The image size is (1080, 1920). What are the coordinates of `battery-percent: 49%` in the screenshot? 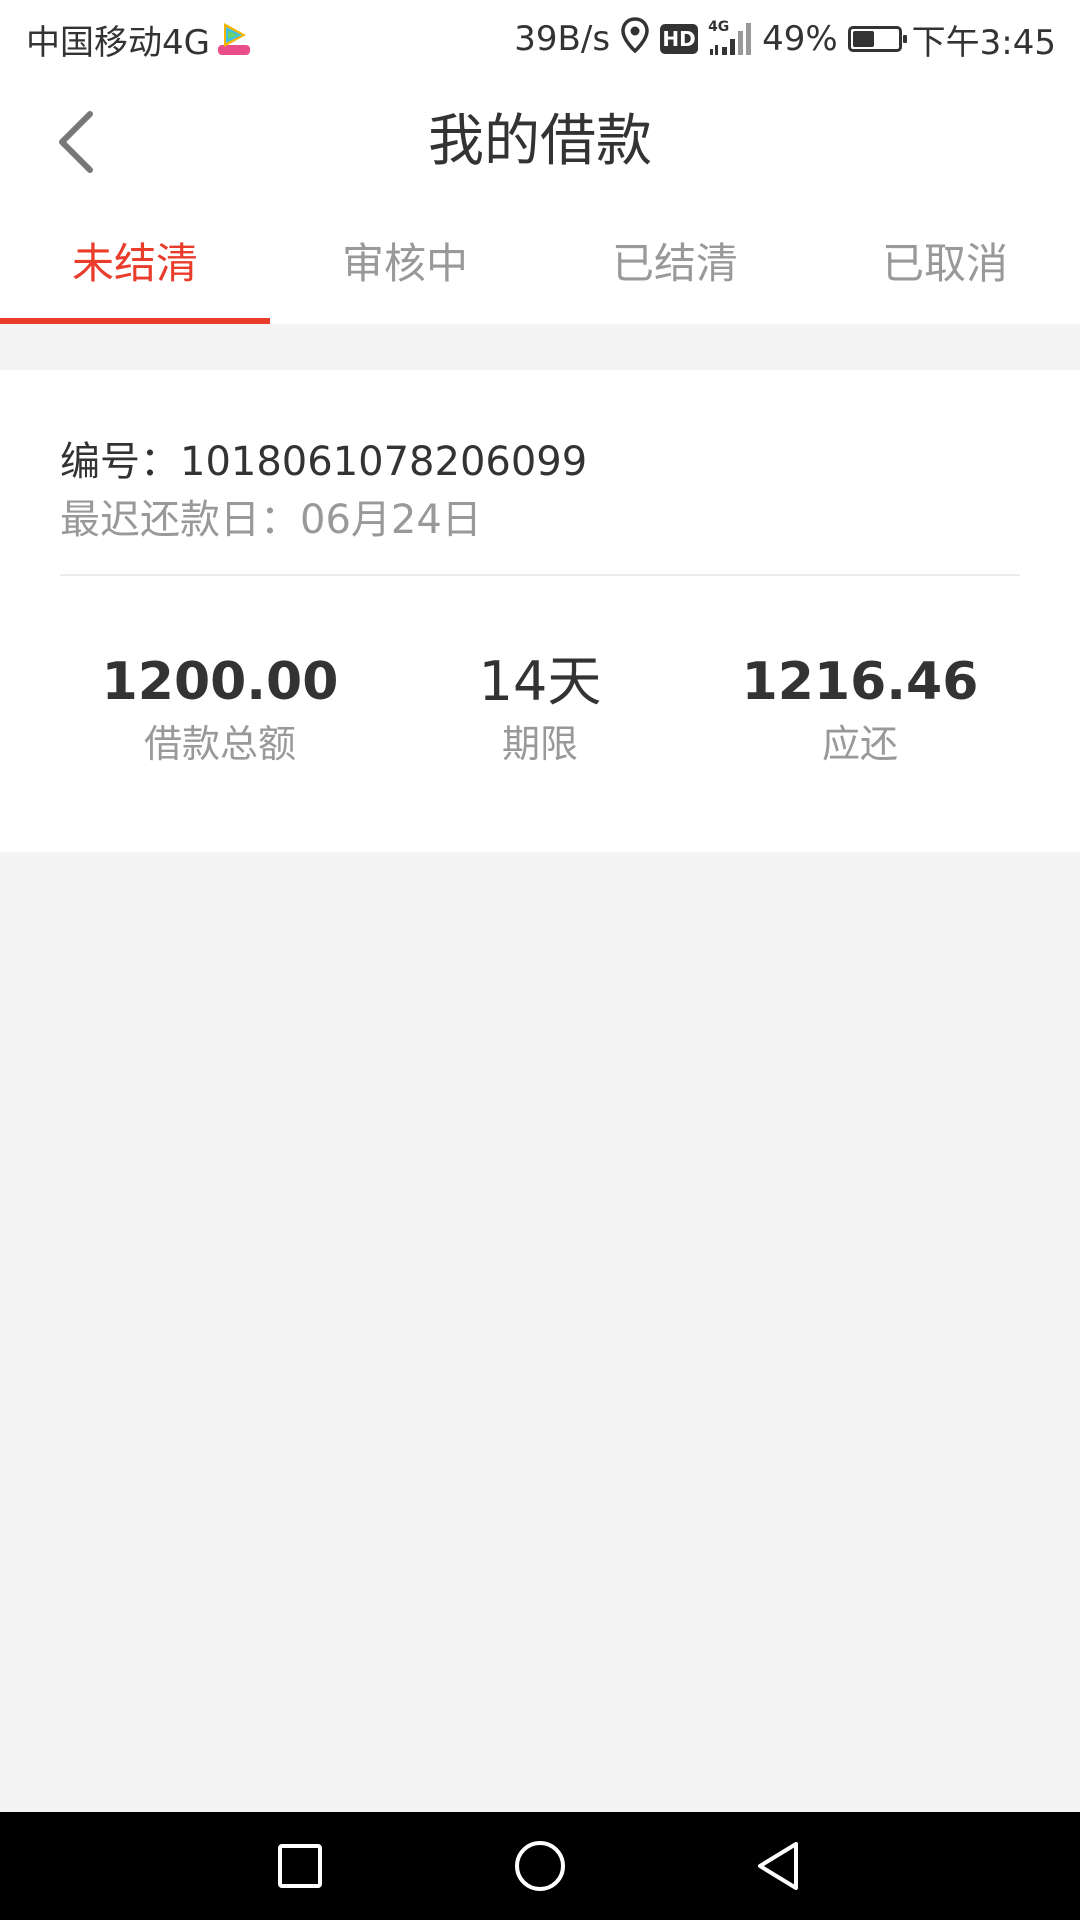 It's located at (800, 39).